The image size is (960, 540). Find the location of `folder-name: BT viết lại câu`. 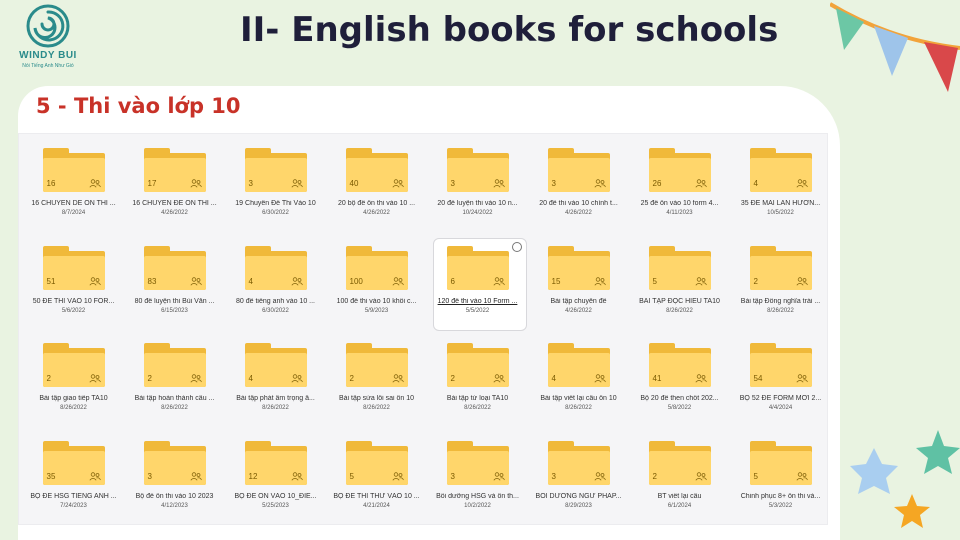

folder-name: BT viết lại câu is located at coordinates (680, 496).